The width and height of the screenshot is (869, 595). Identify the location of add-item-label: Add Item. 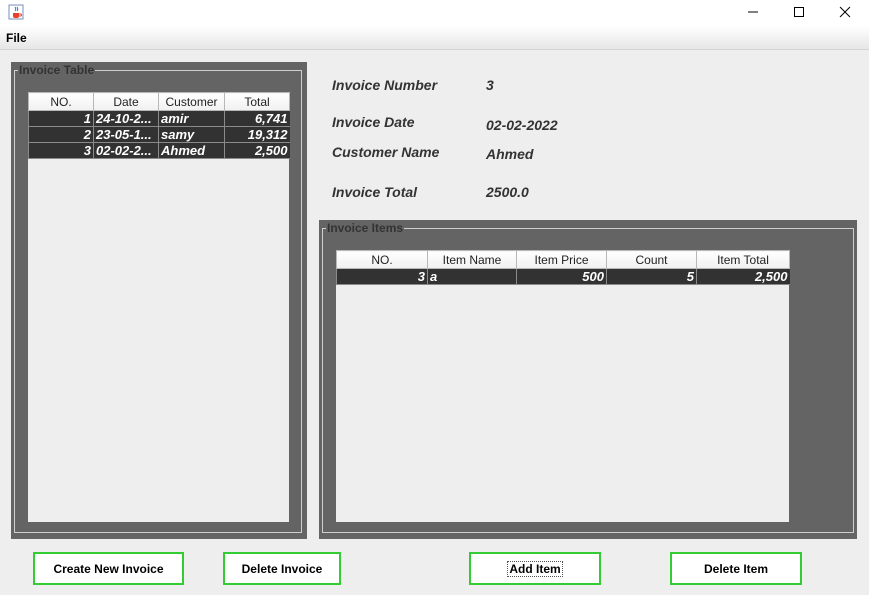
(535, 568).